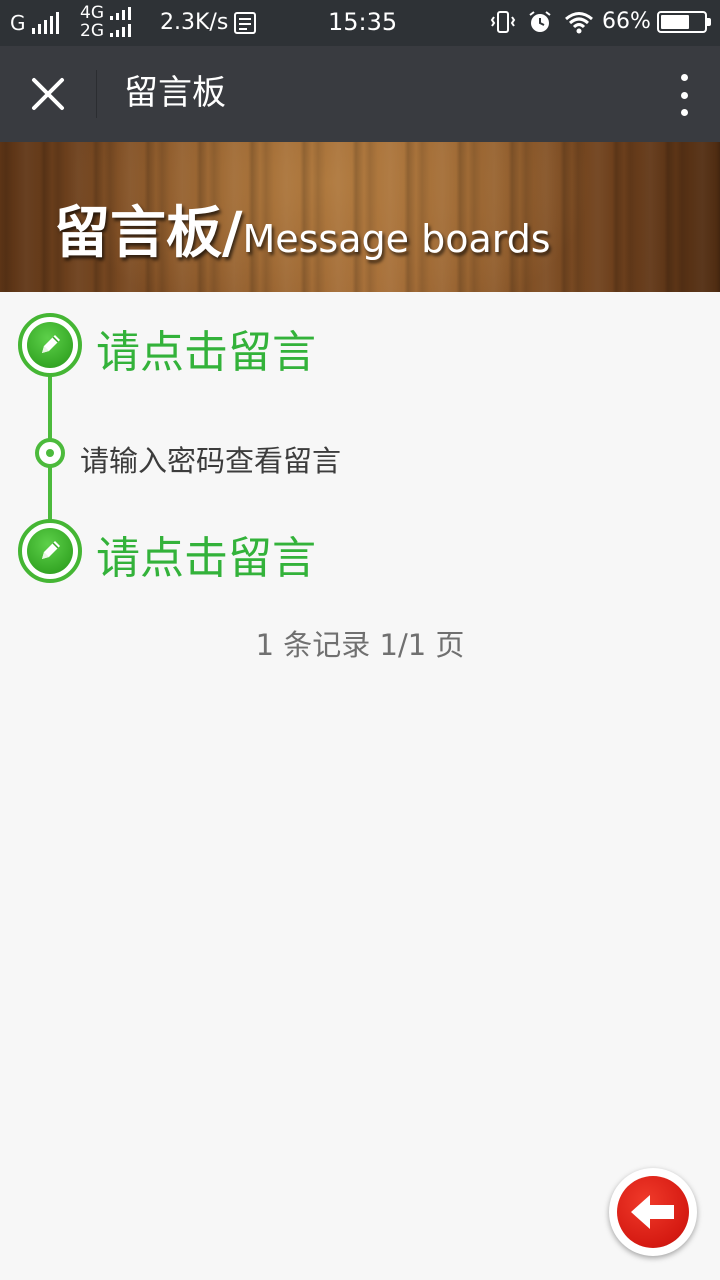 This screenshot has width=720, height=1280. Describe the element at coordinates (684, 77) in the screenshot. I see `more-vertical-icon` at that location.